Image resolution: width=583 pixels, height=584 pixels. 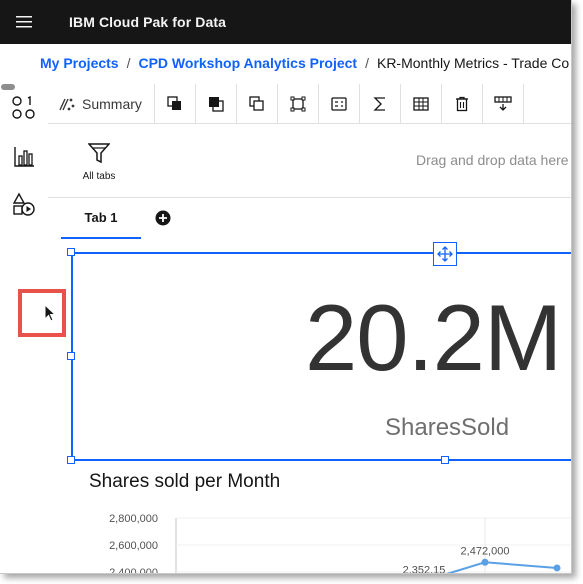 I want to click on breadcrumb-current-page: KR-Monthly Metrics - Trade Co, so click(x=473, y=63).